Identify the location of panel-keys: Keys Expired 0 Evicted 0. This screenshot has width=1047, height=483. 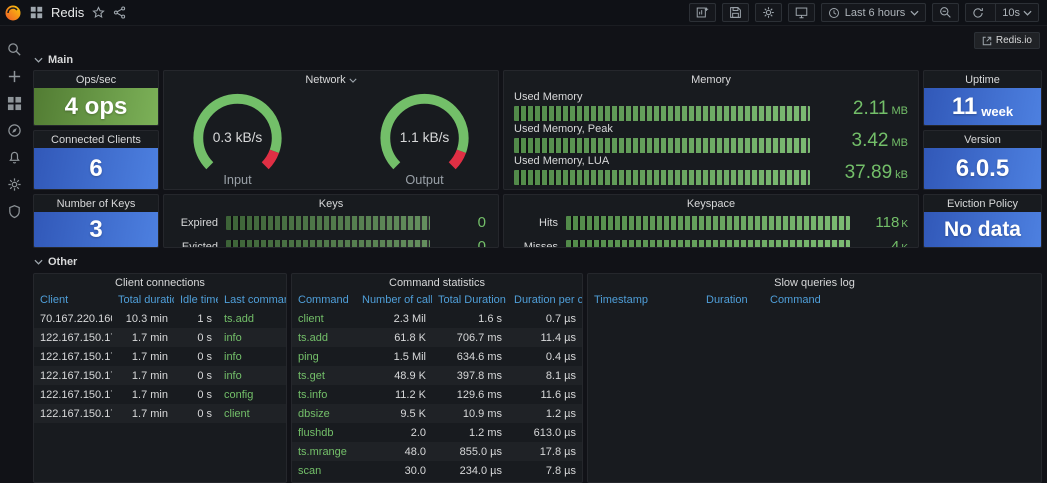
(331, 221).